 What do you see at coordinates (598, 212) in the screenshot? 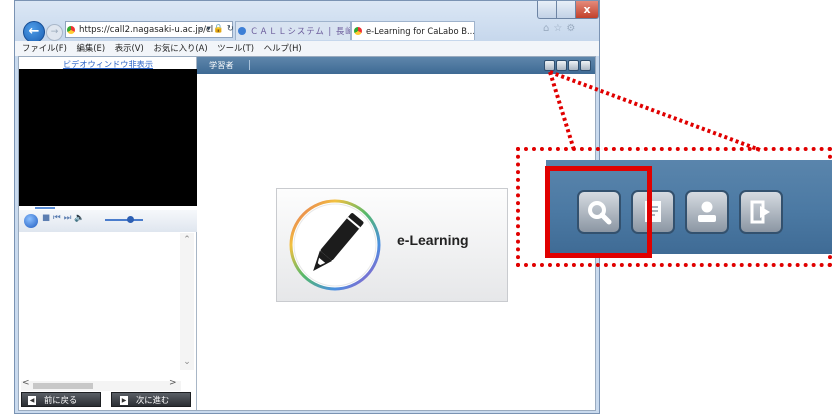
I see `highlight-box` at bounding box center [598, 212].